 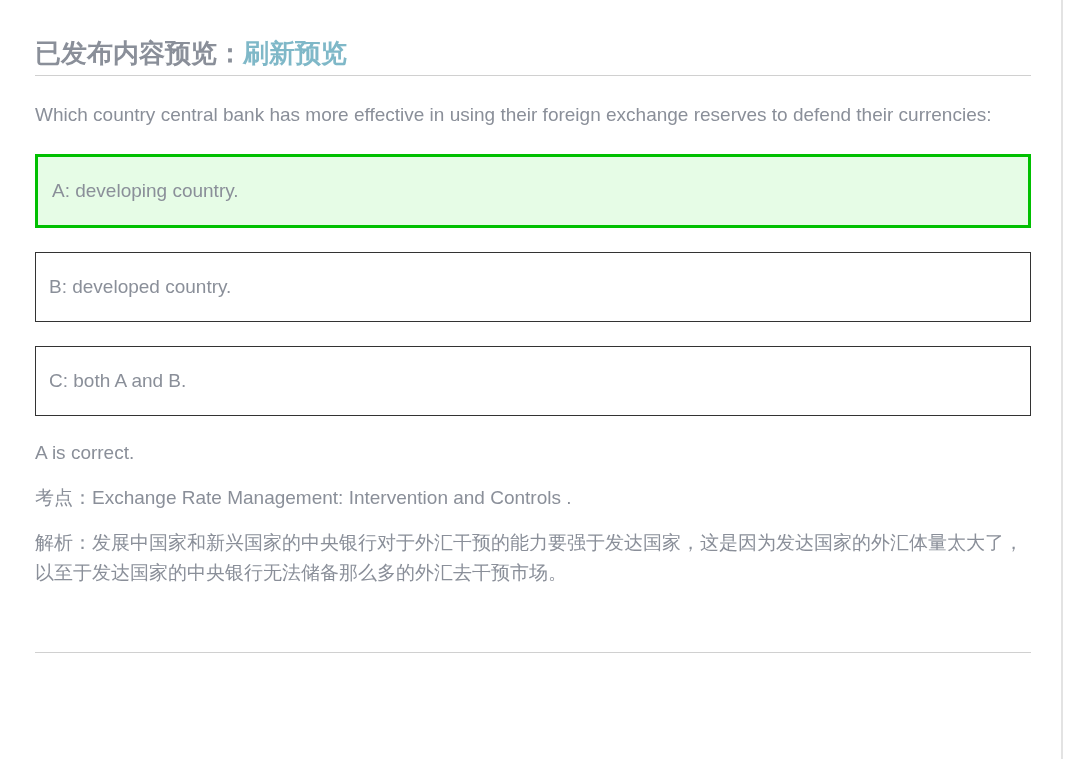 What do you see at coordinates (139, 53) in the screenshot?
I see `page-title: 已发布内容预览：` at bounding box center [139, 53].